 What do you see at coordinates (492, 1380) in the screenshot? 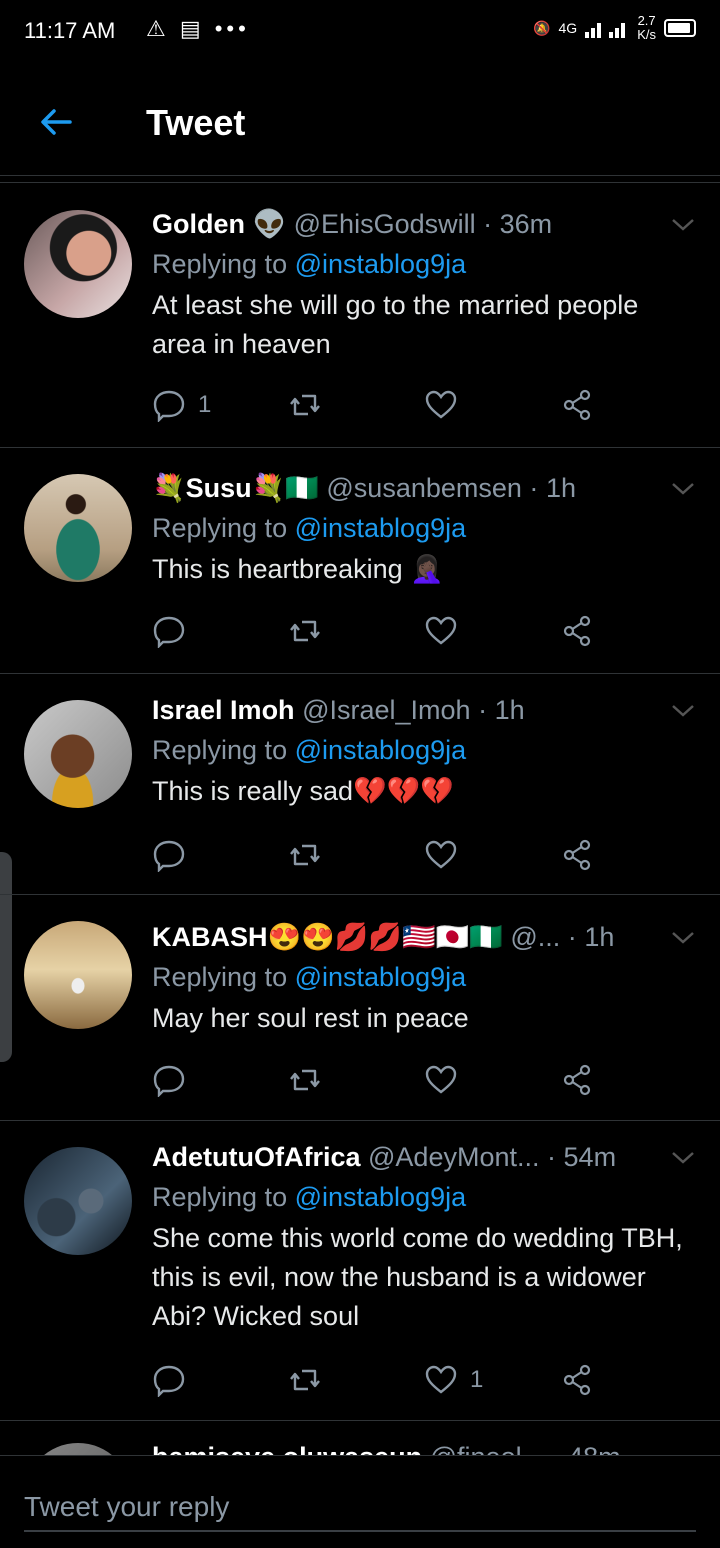
I see `like-button: 1` at bounding box center [492, 1380].